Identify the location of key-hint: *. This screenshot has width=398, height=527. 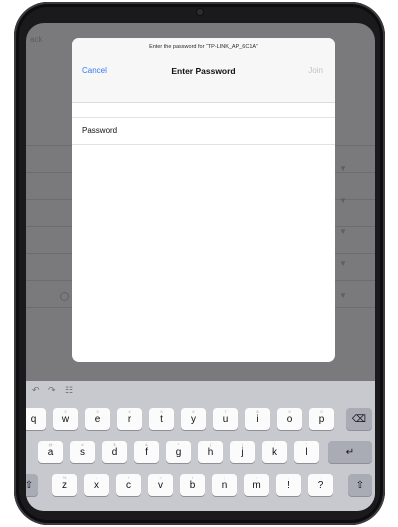
(178, 444).